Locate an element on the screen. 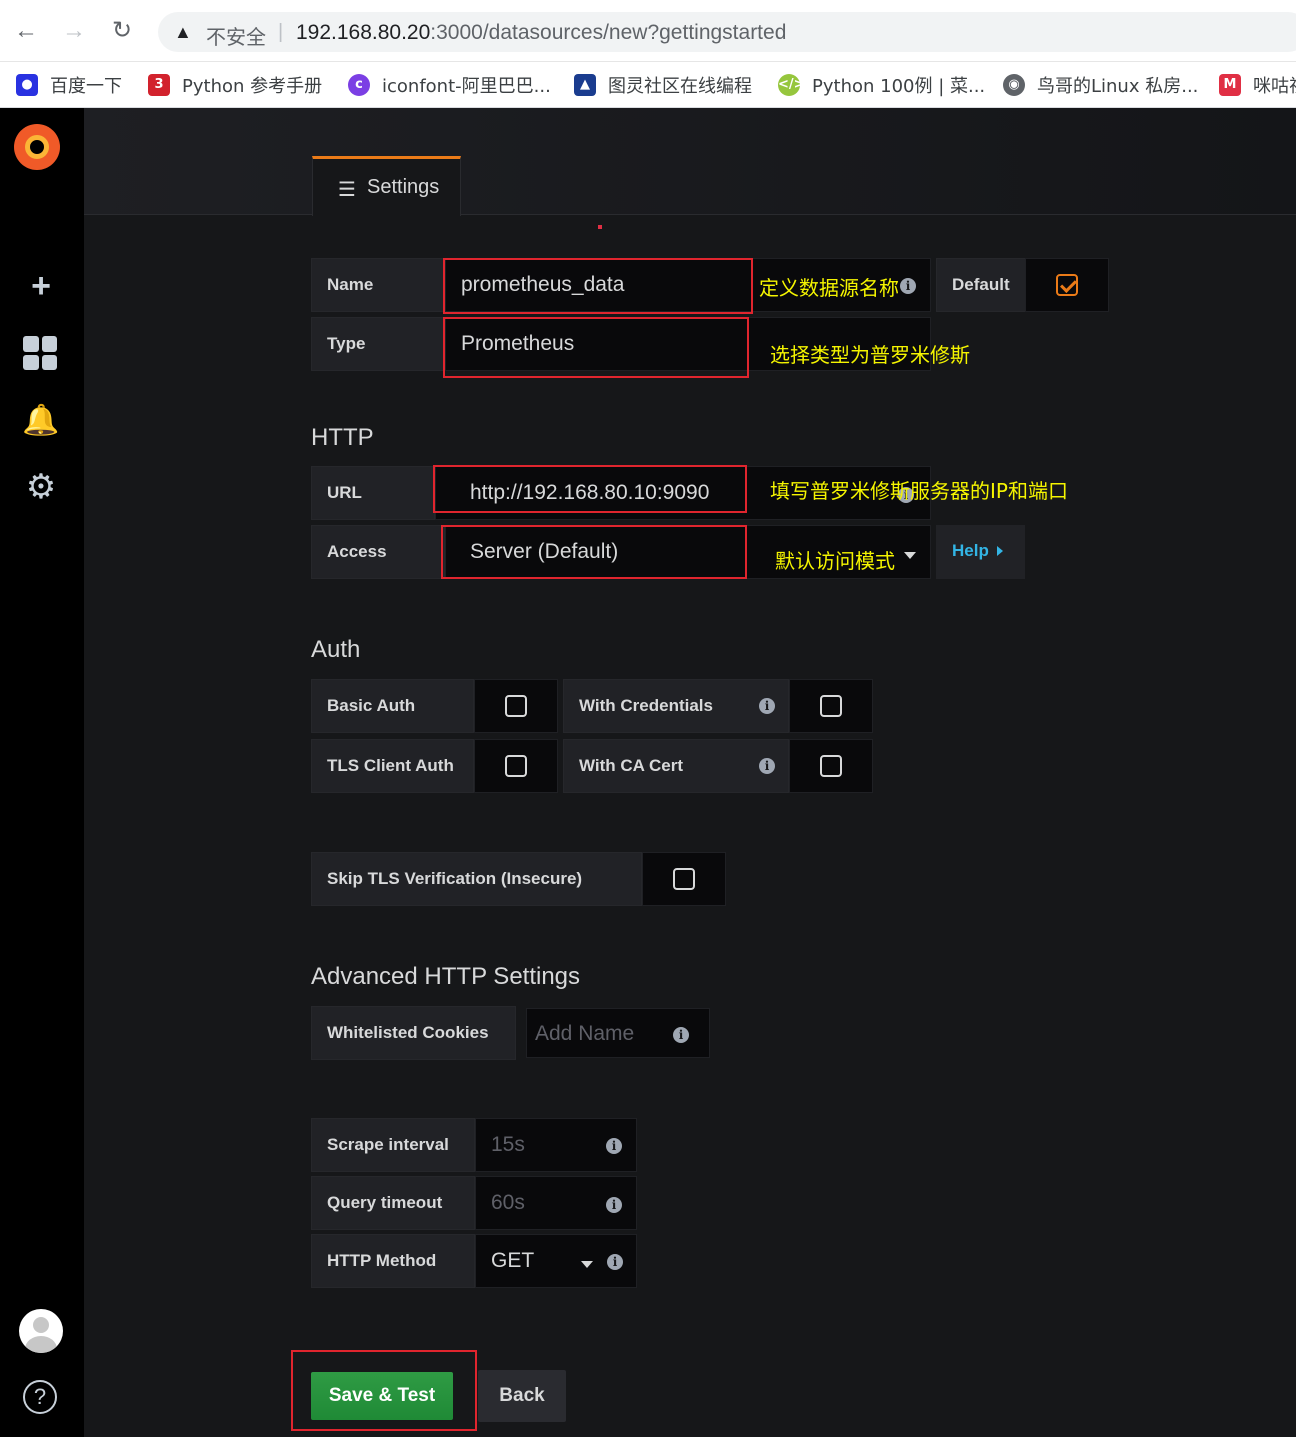  advanced-section-title: Advanced HTTP Settings is located at coordinates (446, 976).